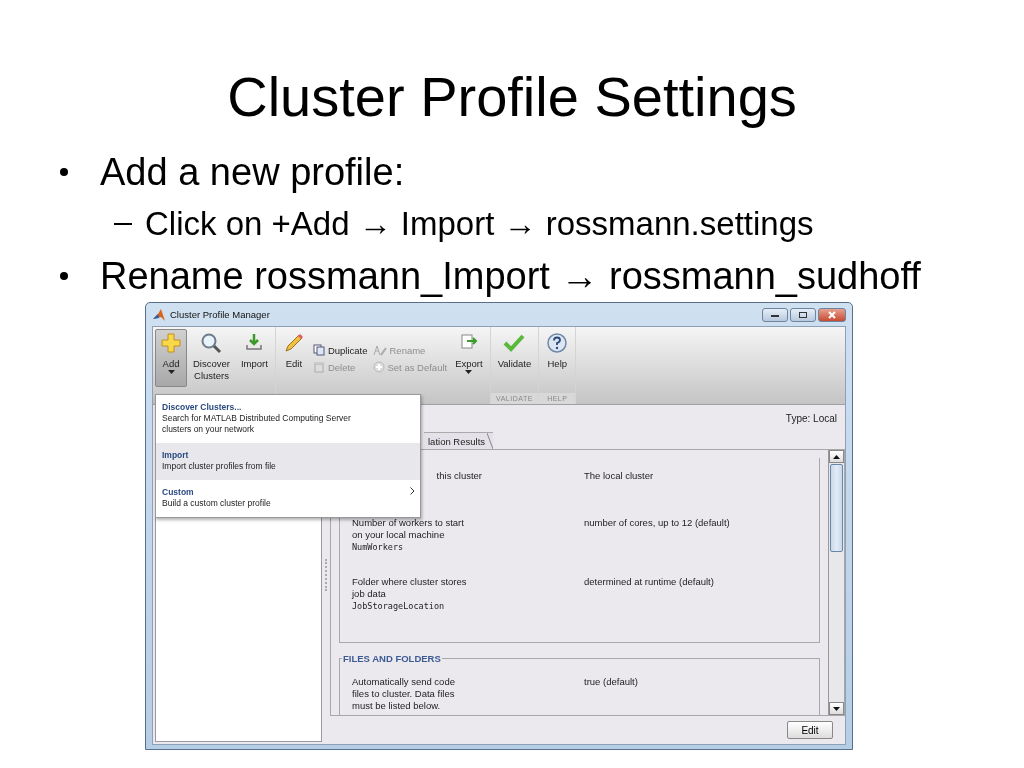  Describe the element at coordinates (836, 508) in the screenshot. I see `scroll-thumb` at that location.